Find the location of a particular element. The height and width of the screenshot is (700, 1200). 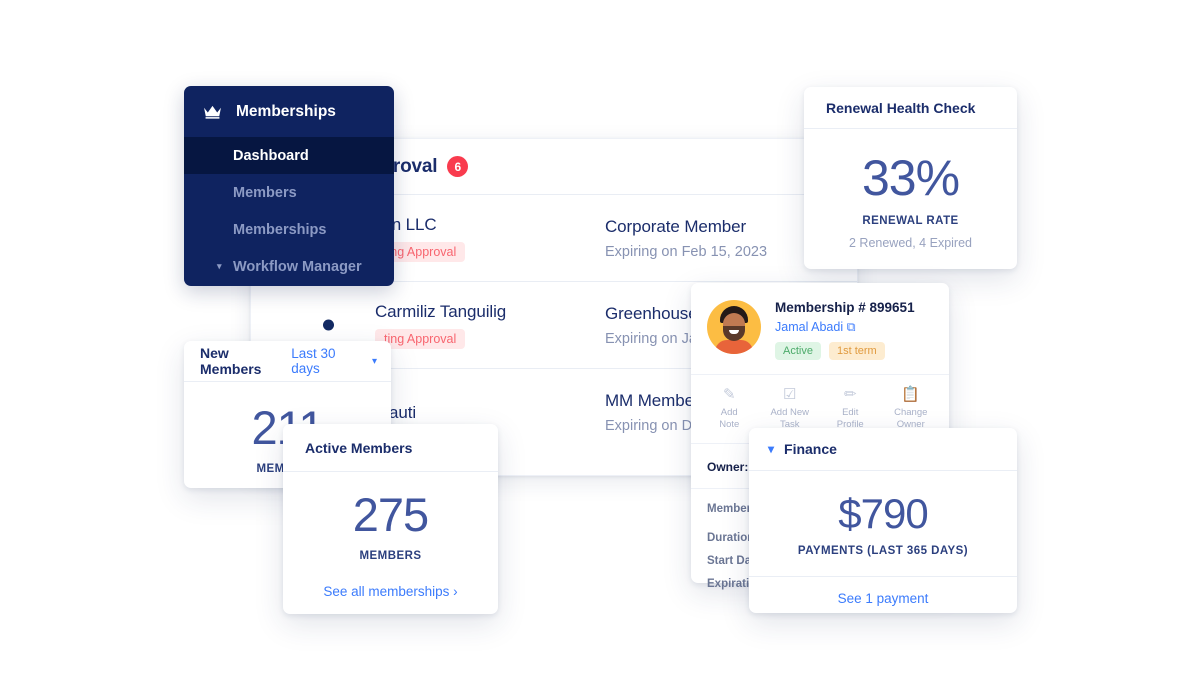

edit-profile-button: ✏ Edit Profile is located at coordinates (850, 408).